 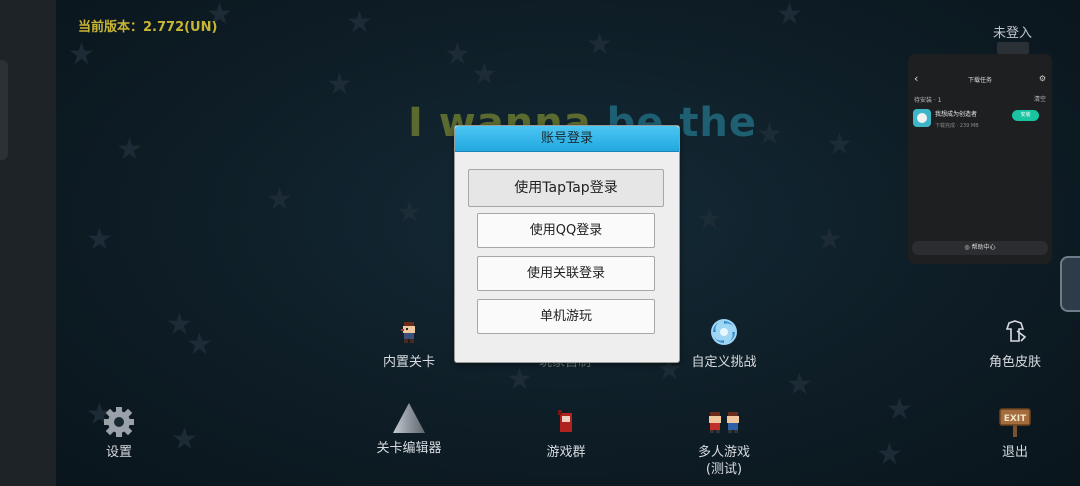 What do you see at coordinates (1013, 48) in the screenshot?
I see `login-status-indicator` at bounding box center [1013, 48].